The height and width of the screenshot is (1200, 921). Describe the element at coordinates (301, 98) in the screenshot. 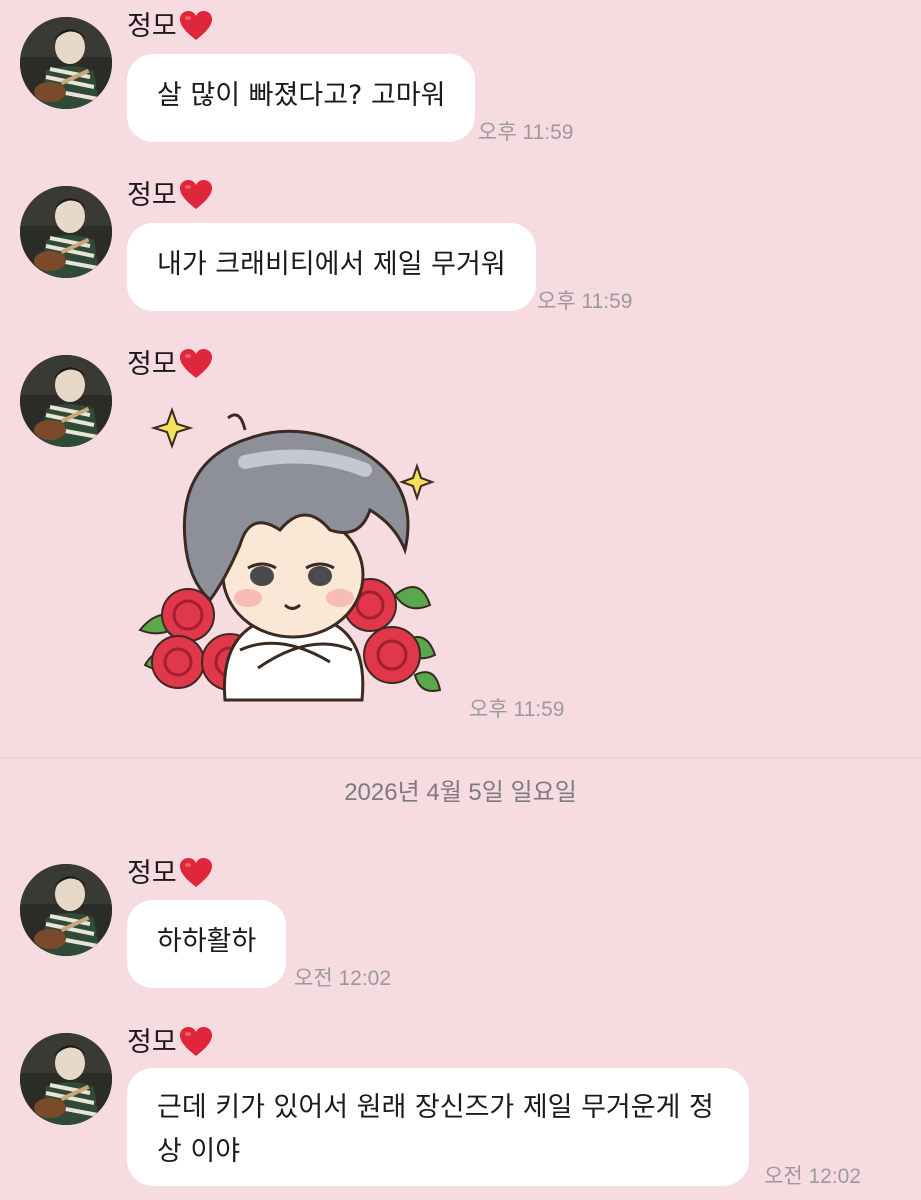

I see `message-bubble: 살 많이 빠졌다고? 고마워` at that location.